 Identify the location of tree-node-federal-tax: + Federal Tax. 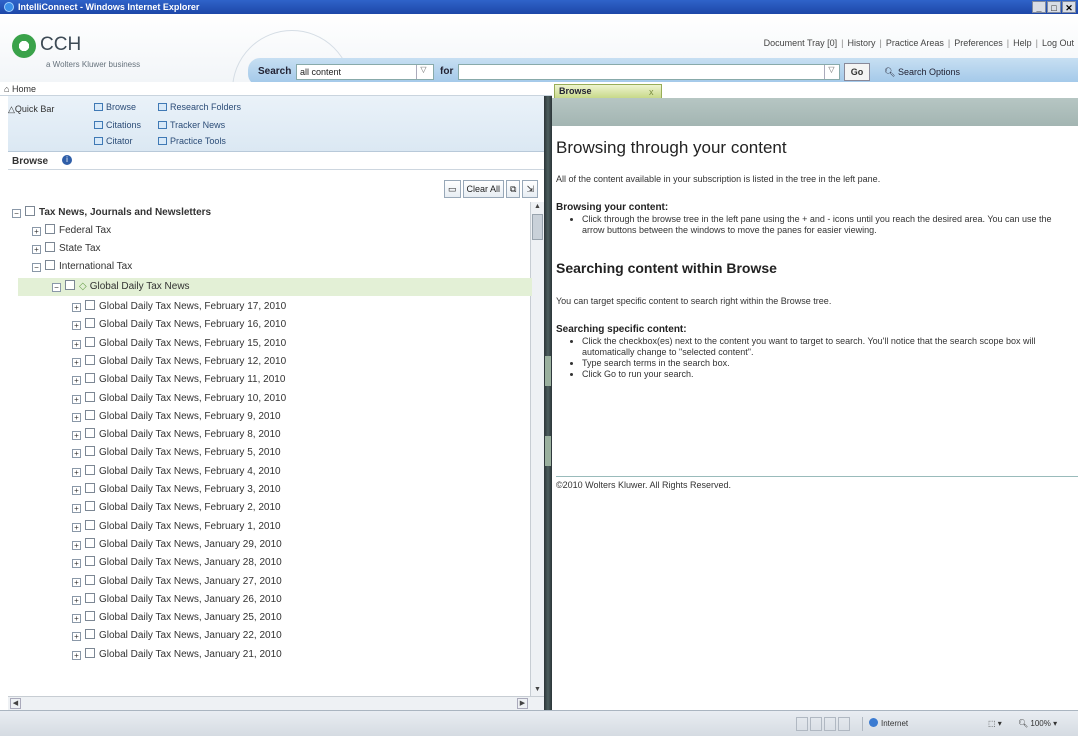
(71, 233).